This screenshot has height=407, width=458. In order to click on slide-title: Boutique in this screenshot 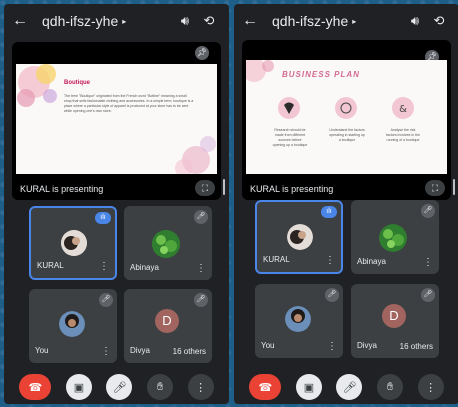, I will do `click(77, 83)`.